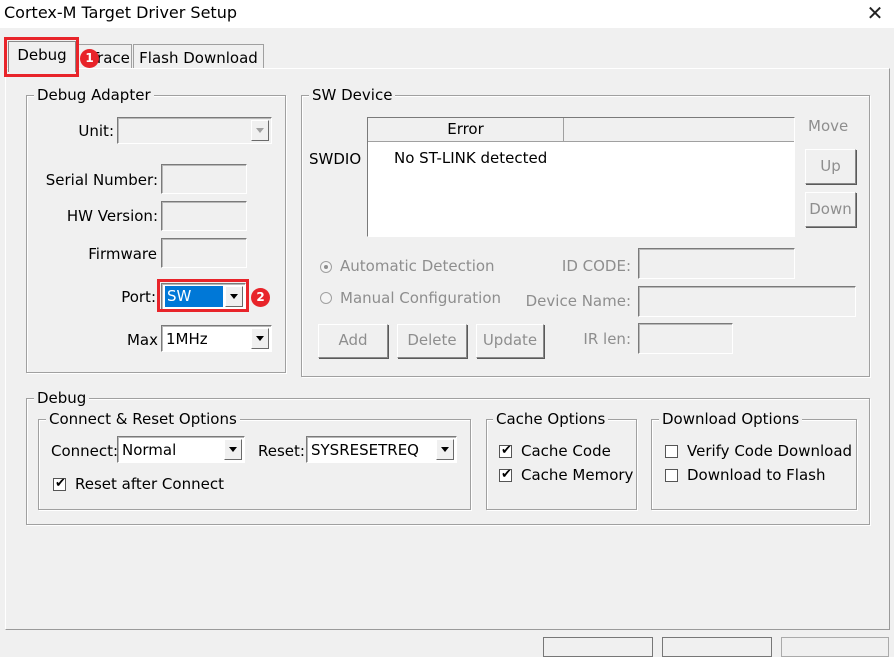  I want to click on max-clock-value: 1MHz, so click(187, 339).